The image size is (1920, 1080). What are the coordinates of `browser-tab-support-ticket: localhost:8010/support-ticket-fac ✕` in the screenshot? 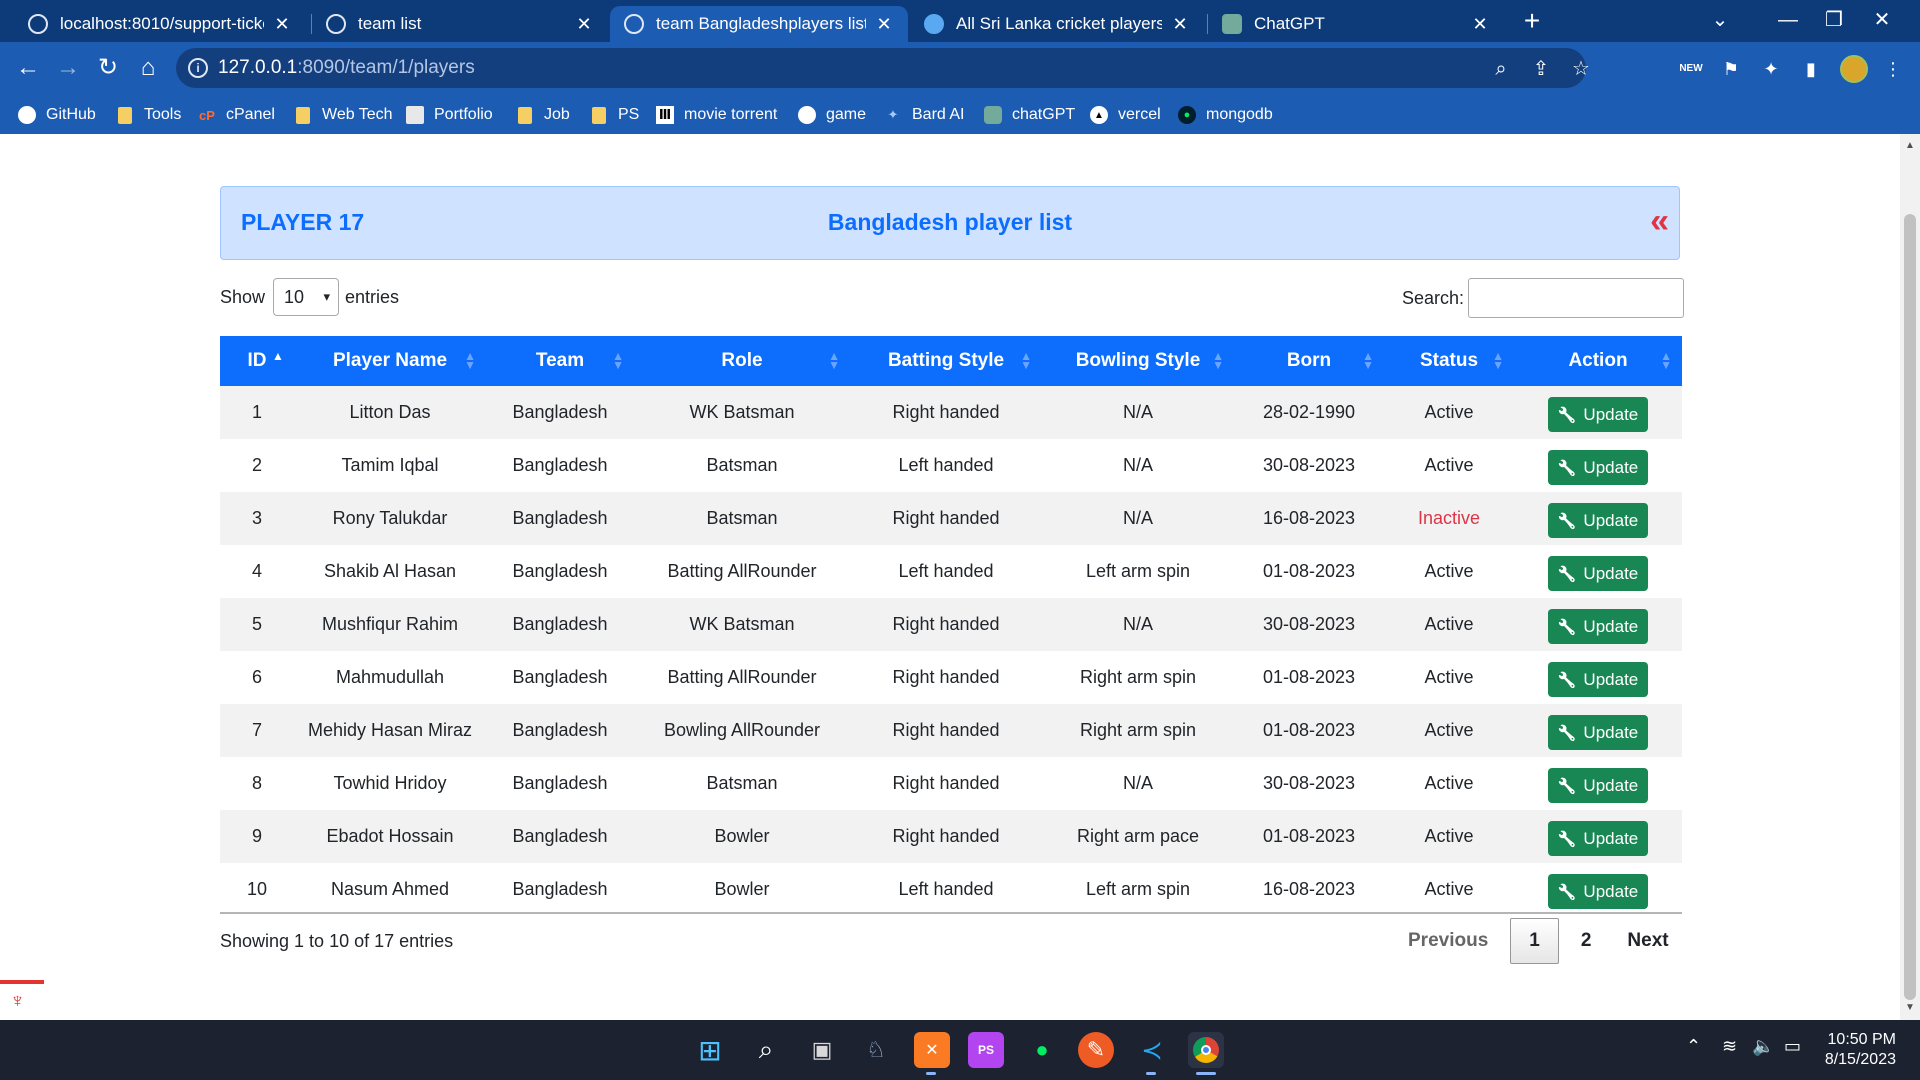 It's located at (160, 24).